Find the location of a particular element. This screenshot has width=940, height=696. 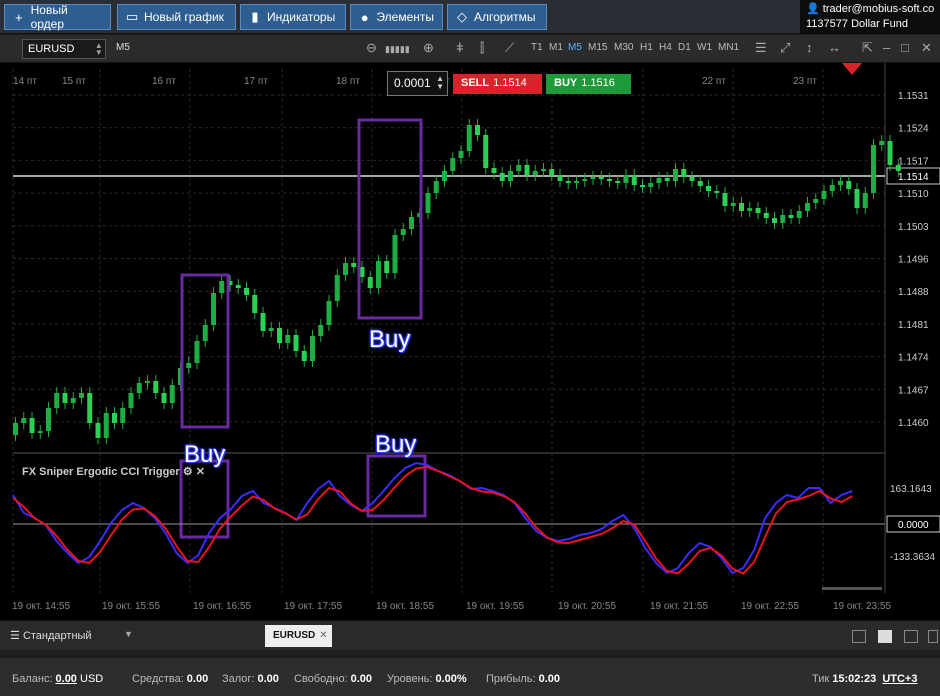

zoom-in-icon: ⊕ is located at coordinates (428, 48).